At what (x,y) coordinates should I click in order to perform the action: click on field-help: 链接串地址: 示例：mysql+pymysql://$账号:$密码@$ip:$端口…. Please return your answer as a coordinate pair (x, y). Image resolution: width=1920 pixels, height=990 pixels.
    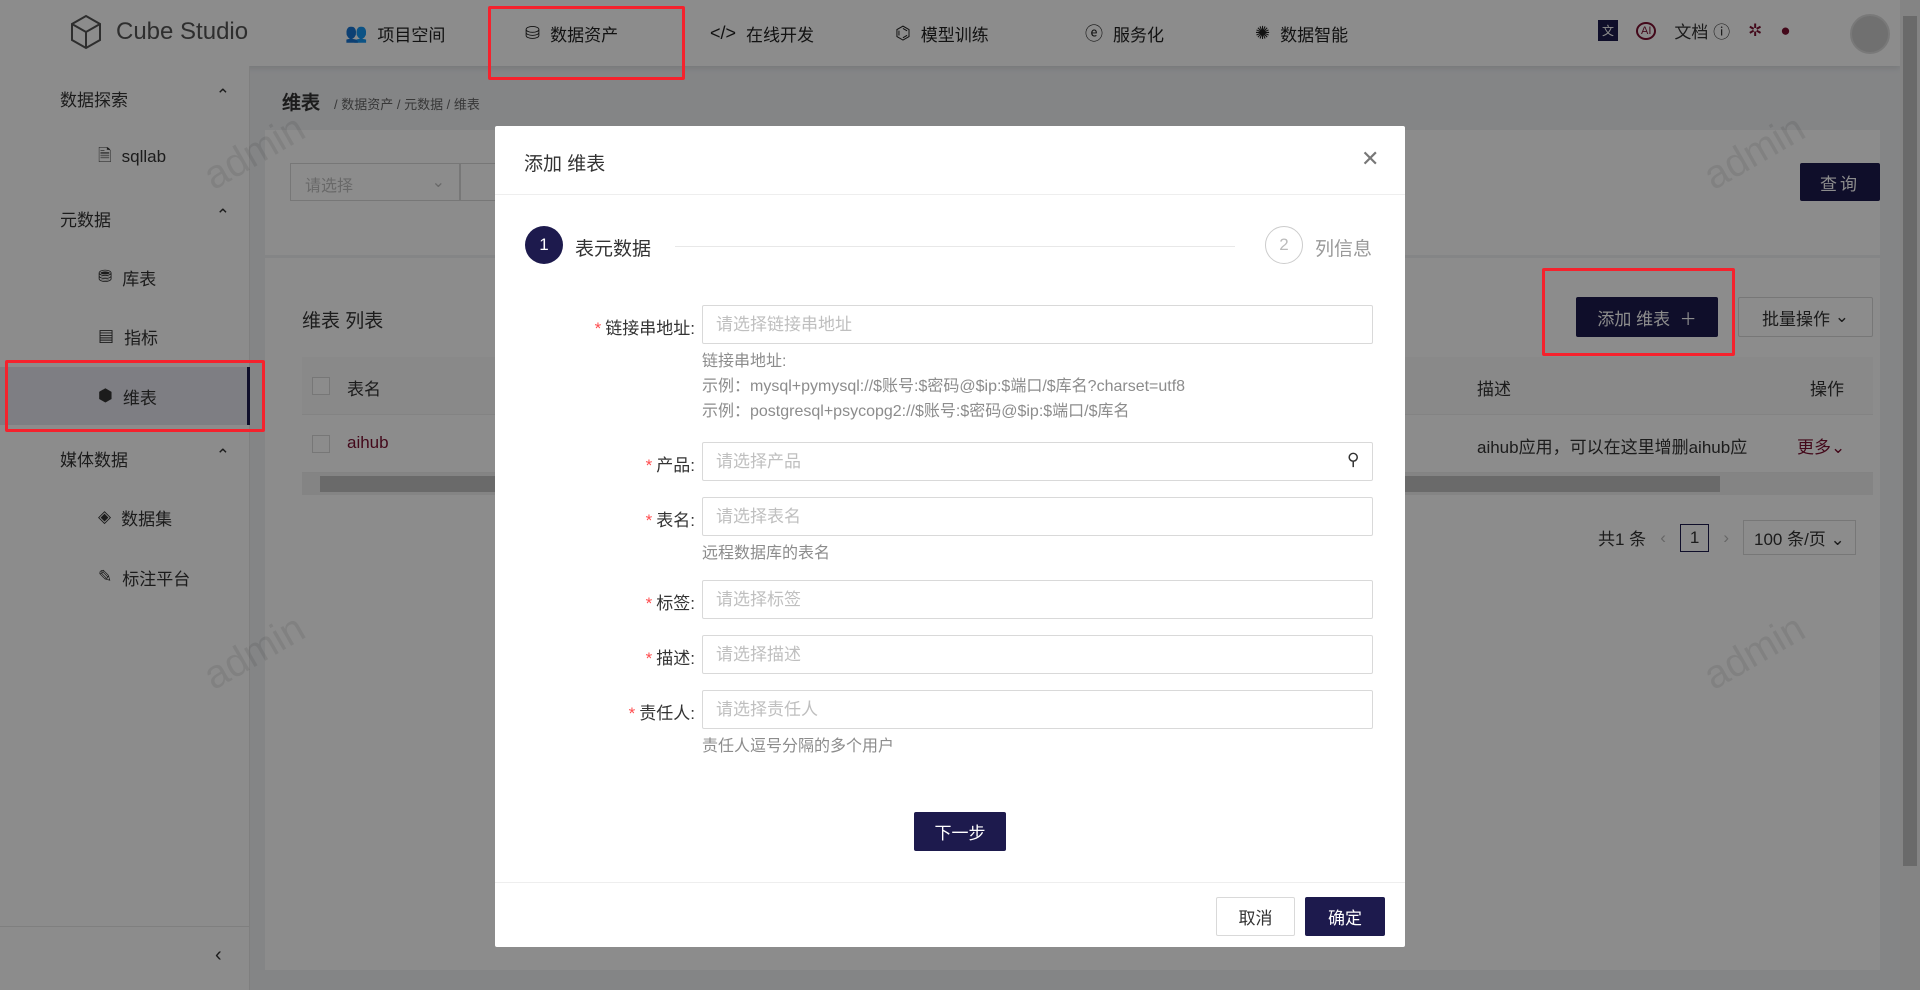
    Looking at the image, I should click on (943, 386).